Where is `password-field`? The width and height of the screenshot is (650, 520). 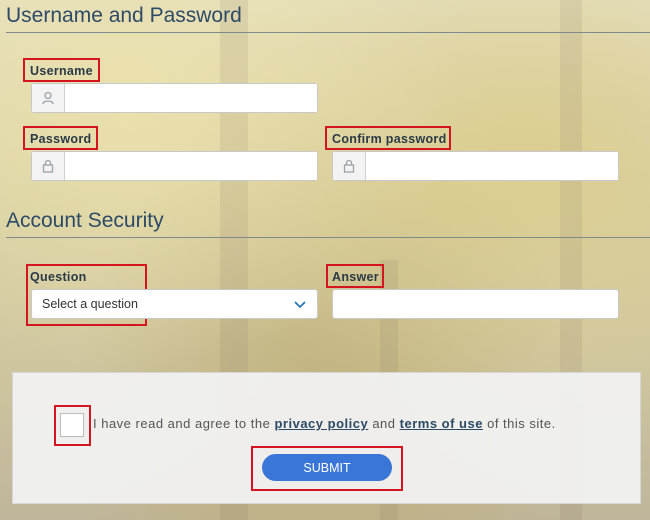 password-field is located at coordinates (174, 166).